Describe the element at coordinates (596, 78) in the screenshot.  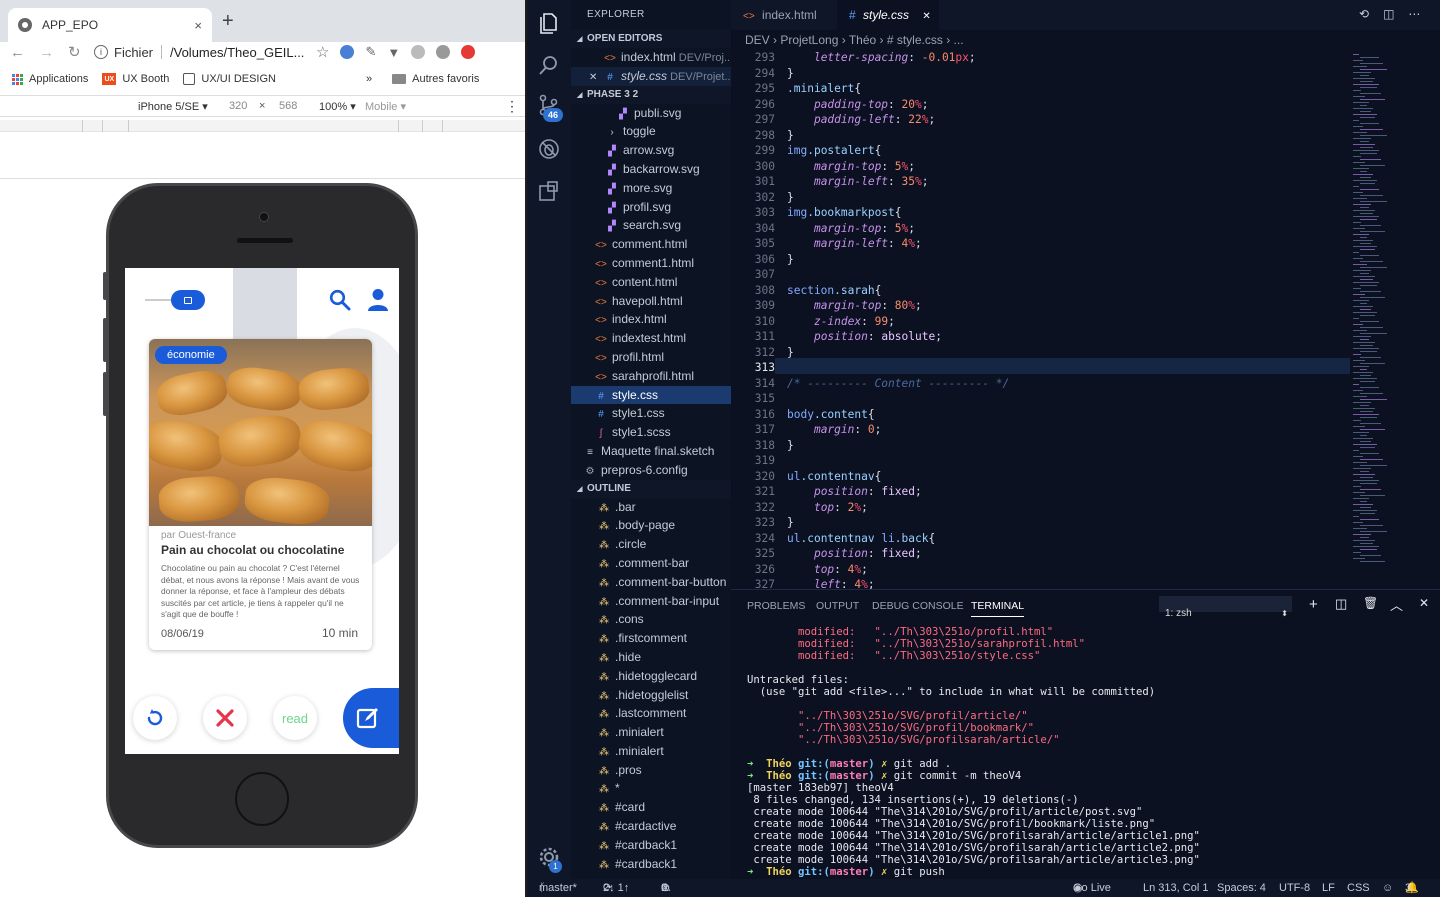
I see `close-editor-icon: ✕` at that location.